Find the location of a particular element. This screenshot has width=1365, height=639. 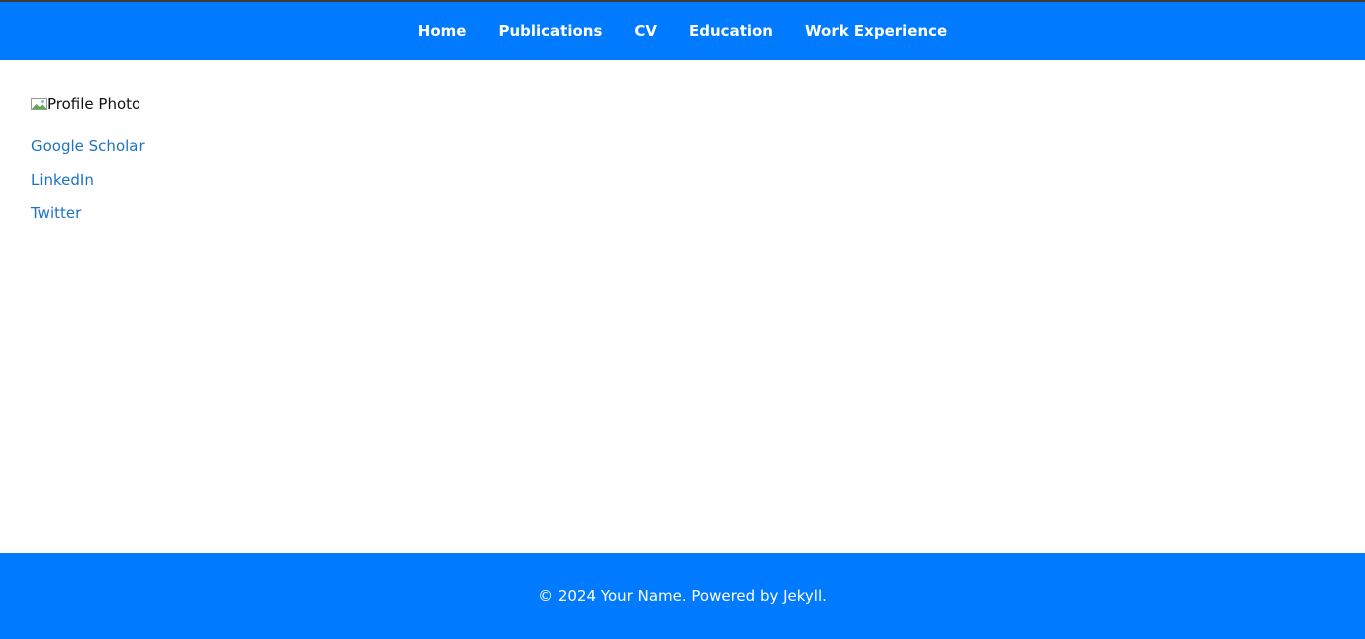

nav-home-link: Home is located at coordinates (442, 31).